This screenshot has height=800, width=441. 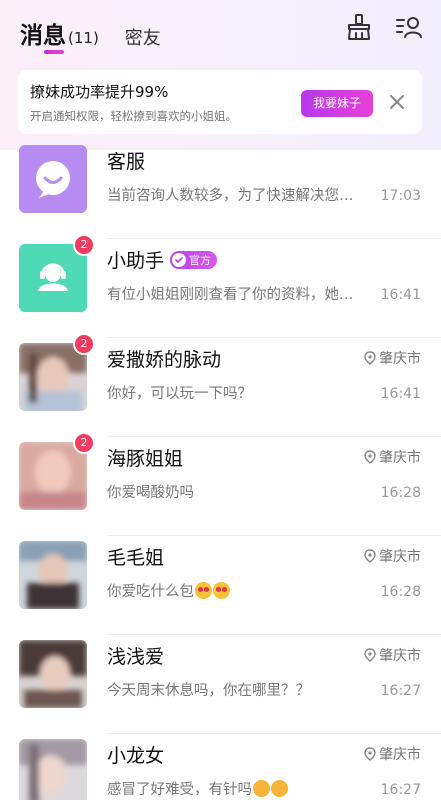 I want to click on conversation-item: 浅浅爱 肇庆市 今天周末休息吗，你在哪里？？ 16:27, so click(x=220, y=684).